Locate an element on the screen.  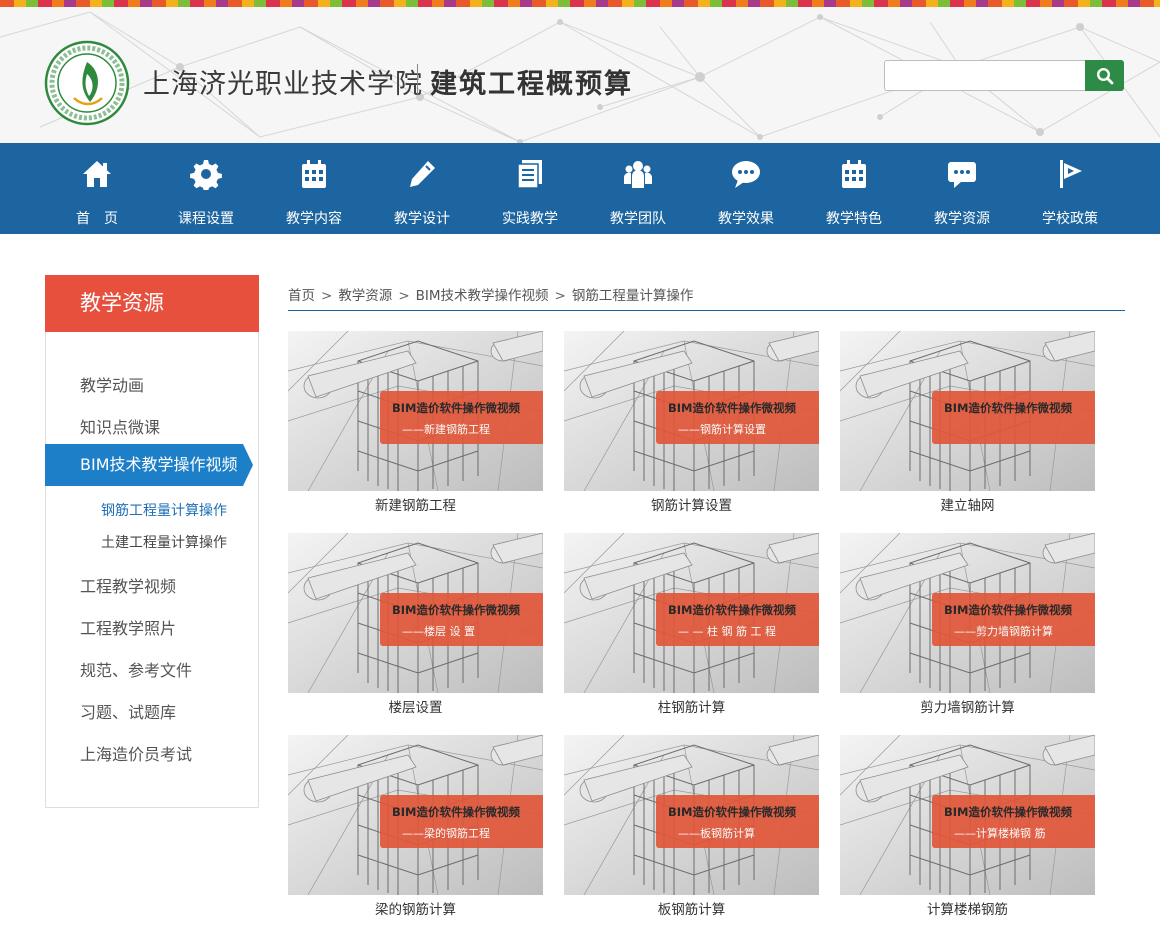
flag-icon is located at coordinates (1071, 174).